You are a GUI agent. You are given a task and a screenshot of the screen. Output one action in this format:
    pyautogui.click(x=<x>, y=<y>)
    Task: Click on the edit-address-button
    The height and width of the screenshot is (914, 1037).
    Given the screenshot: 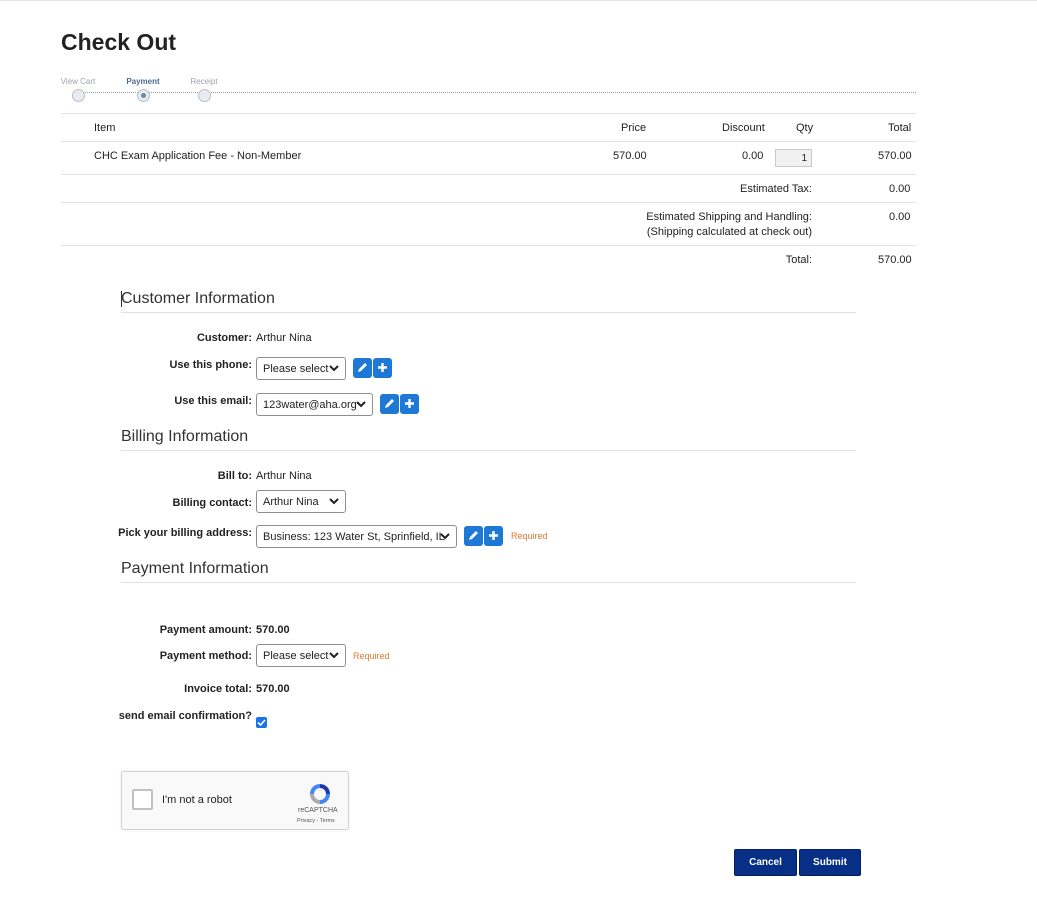 What is the action you would take?
    pyautogui.click(x=473, y=536)
    